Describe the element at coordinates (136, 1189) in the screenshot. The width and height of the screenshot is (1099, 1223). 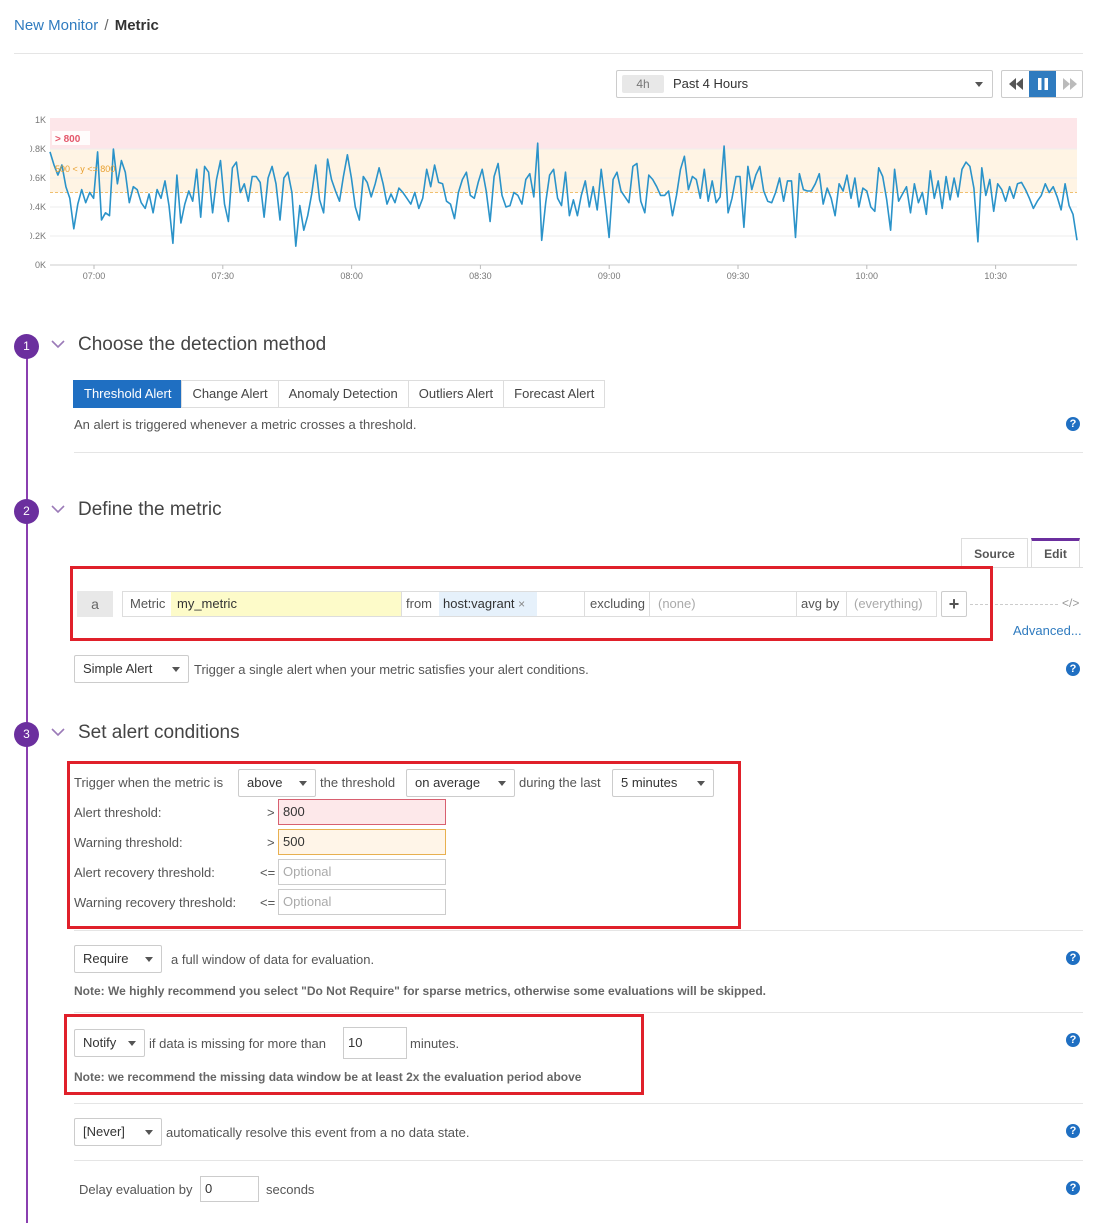
I see `delay-label: Delay evaluation by` at that location.